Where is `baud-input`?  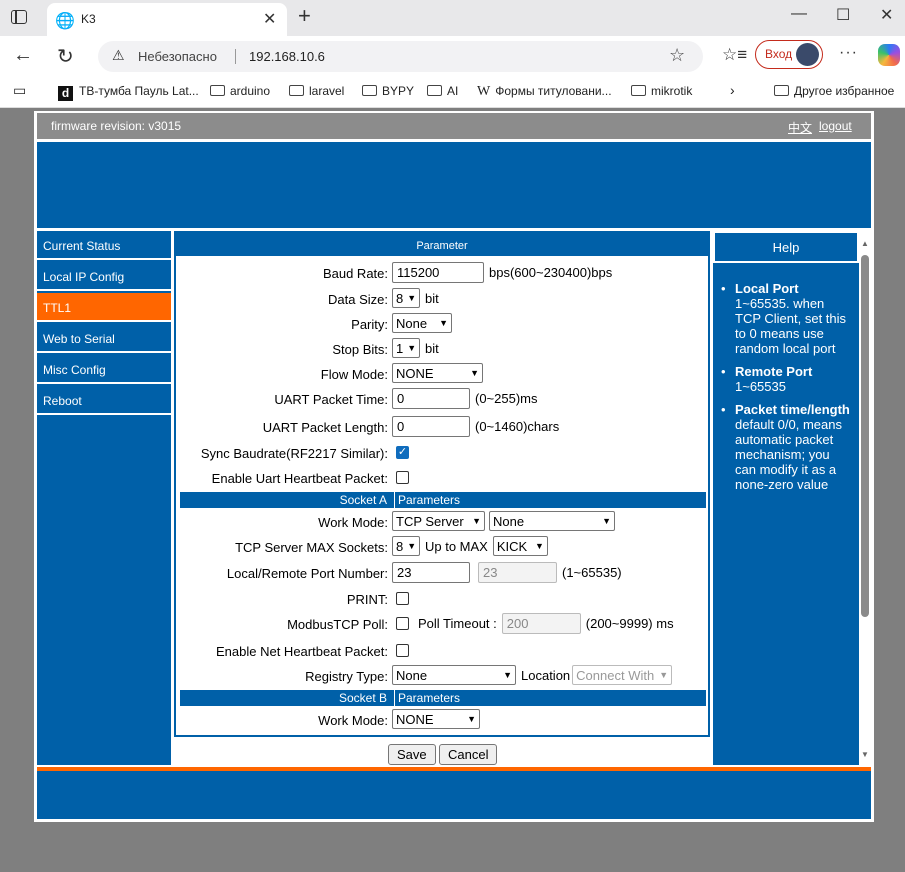 baud-input is located at coordinates (438, 272).